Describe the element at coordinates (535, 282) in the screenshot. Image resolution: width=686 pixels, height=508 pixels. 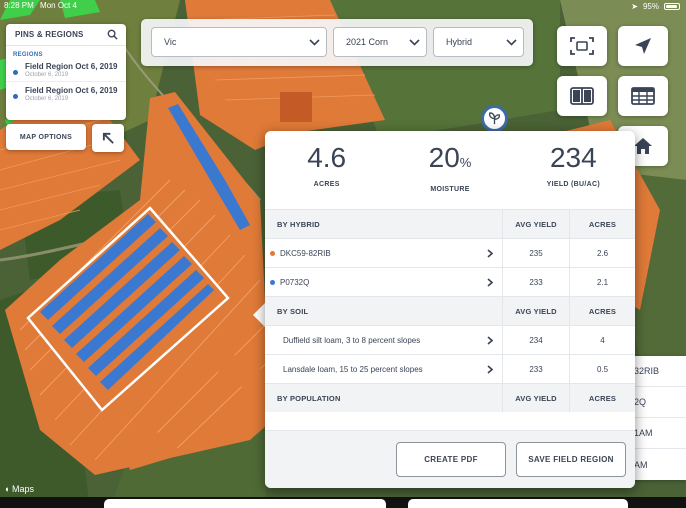
I see `avg-yield-cell: 233` at that location.